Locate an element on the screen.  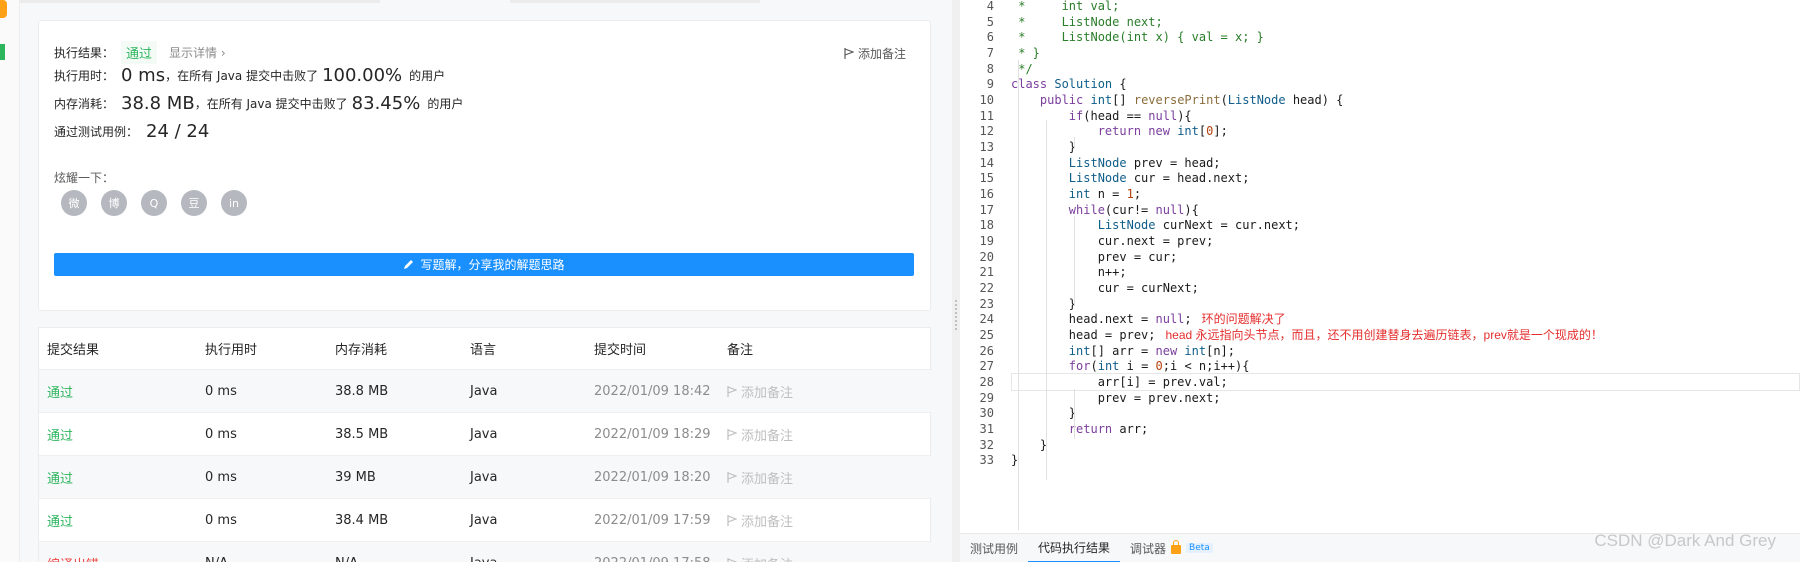
code-token: curNext = cur.next; is located at coordinates (1227, 225).